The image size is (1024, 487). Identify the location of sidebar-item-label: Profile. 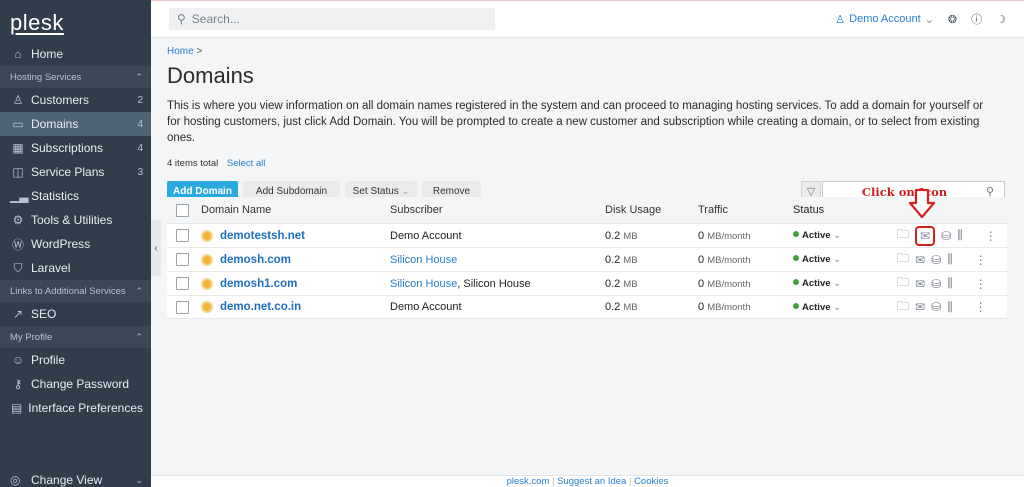
(48, 360).